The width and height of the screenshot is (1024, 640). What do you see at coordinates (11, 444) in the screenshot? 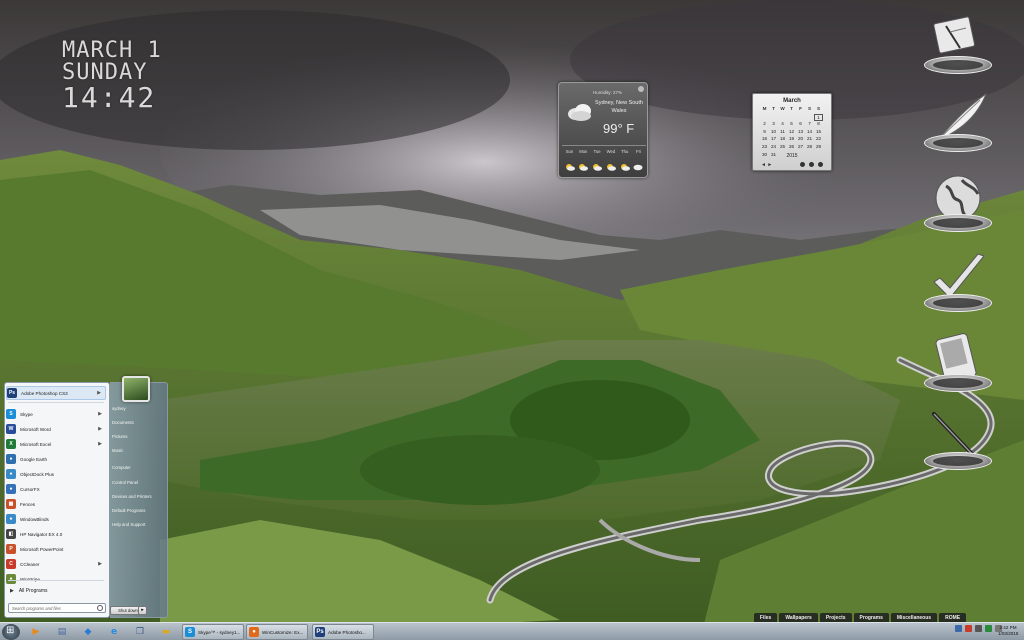
I see `program-icon: X` at bounding box center [11, 444].